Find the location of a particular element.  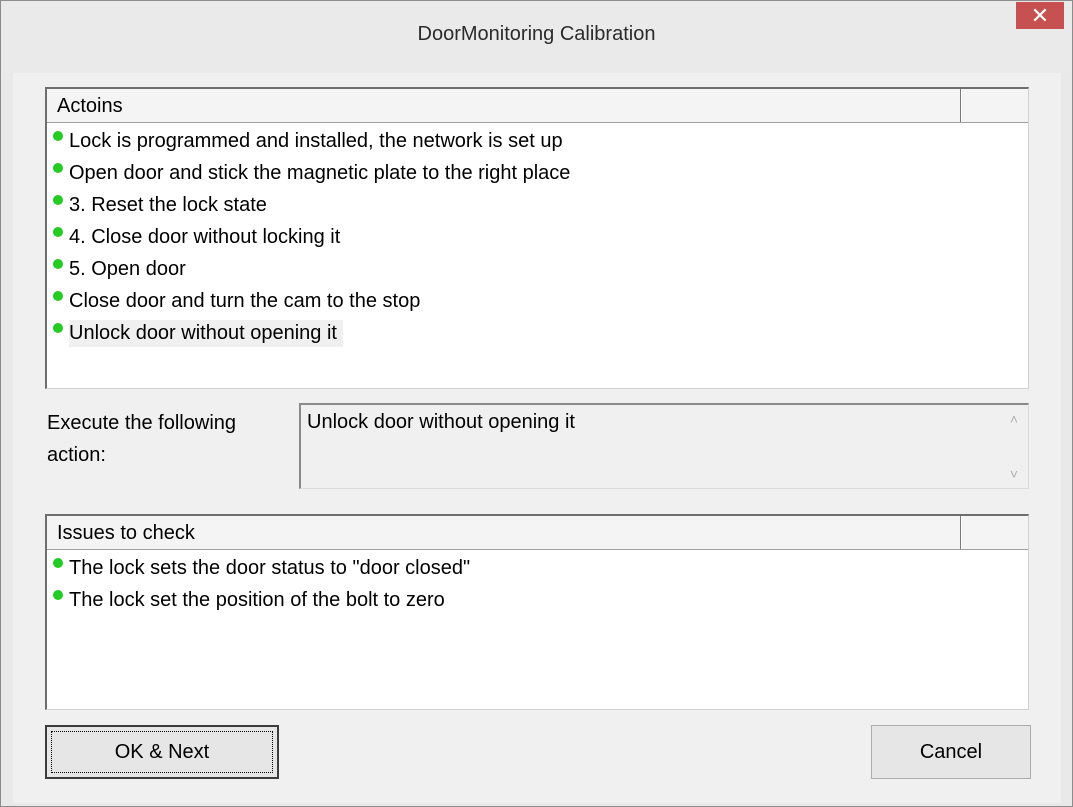

actions-column-label: Actoins is located at coordinates (90, 106).